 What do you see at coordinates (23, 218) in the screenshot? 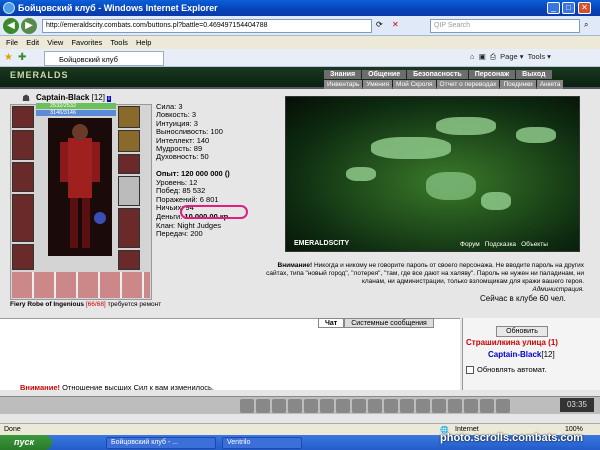
I see `armor-slot` at bounding box center [23, 218].